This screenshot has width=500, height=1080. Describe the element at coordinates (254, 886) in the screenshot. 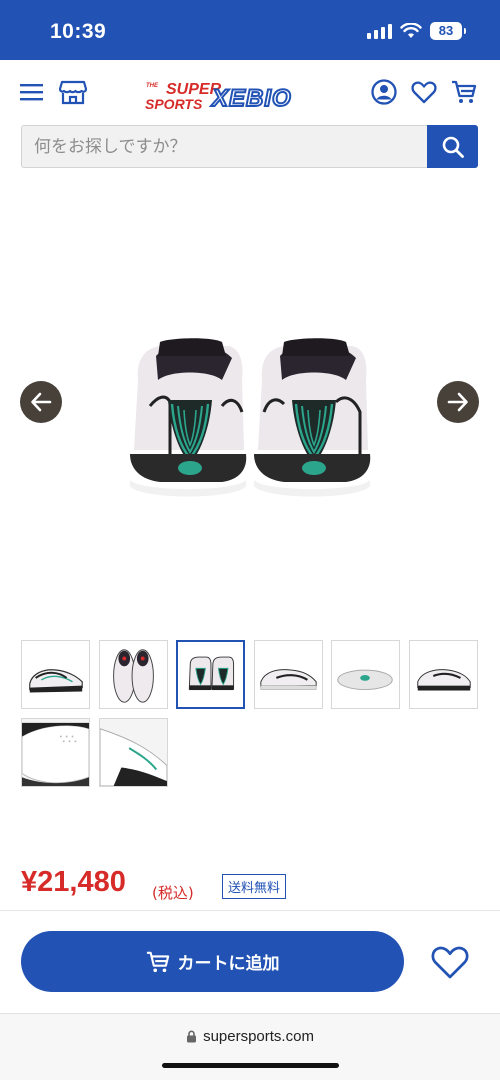

I see `free-shipping-badge: 送料無料` at that location.